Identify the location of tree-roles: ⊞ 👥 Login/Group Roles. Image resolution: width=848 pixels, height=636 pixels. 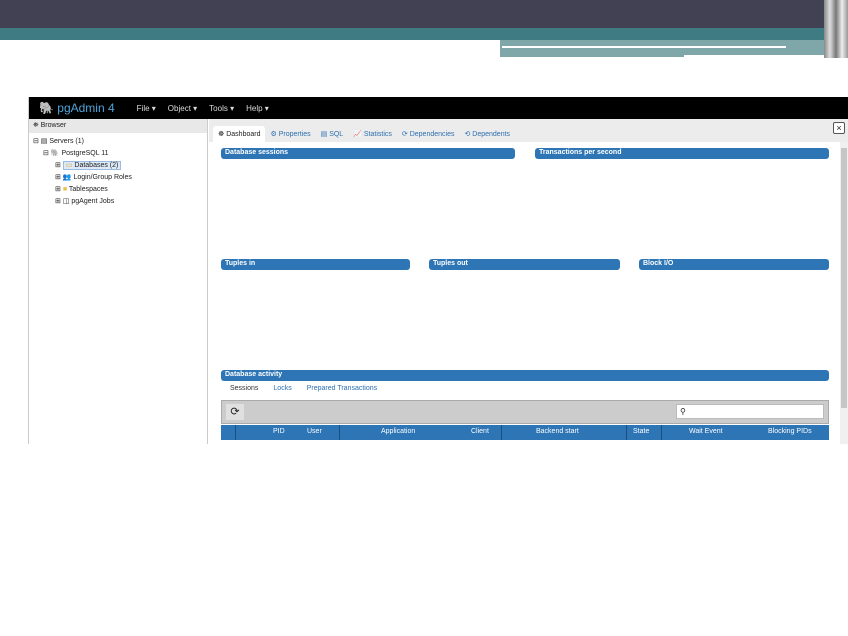
(118, 178).